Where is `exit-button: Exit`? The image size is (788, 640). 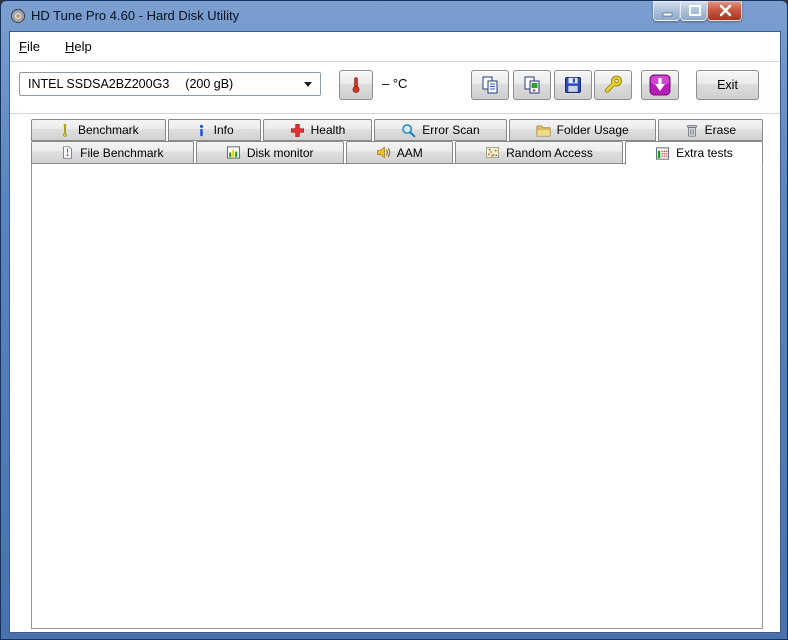 exit-button: Exit is located at coordinates (727, 85).